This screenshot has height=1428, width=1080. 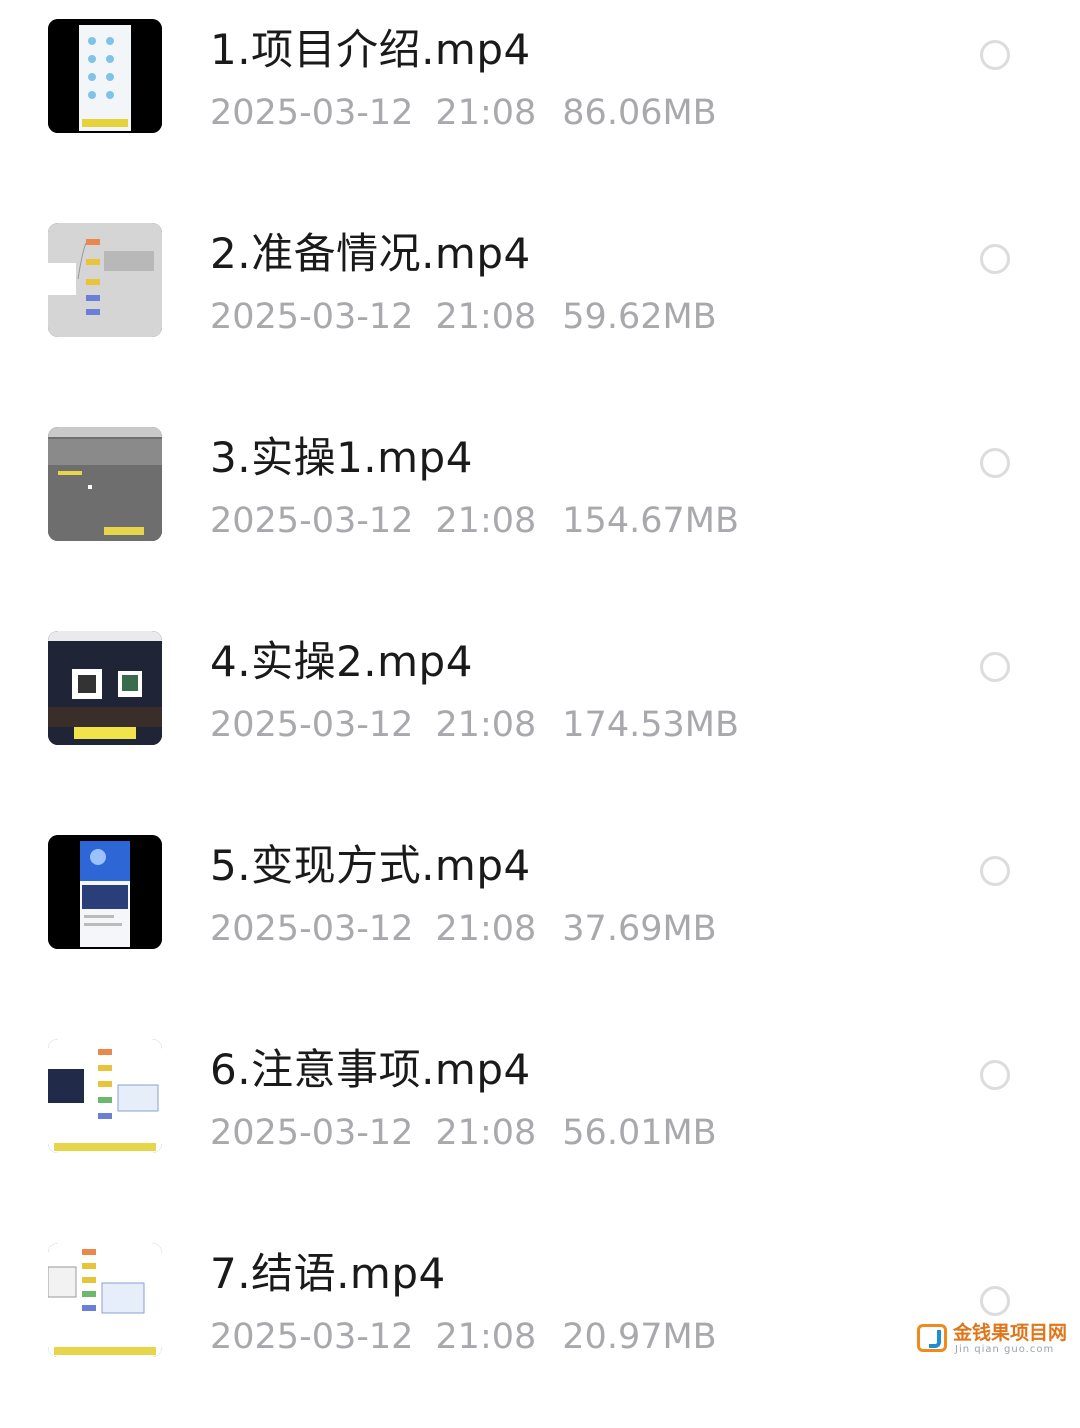 I want to click on file-row: 5.变现方式.mp4 2025-03-12 21:08 37.69MB, so click(x=540, y=918).